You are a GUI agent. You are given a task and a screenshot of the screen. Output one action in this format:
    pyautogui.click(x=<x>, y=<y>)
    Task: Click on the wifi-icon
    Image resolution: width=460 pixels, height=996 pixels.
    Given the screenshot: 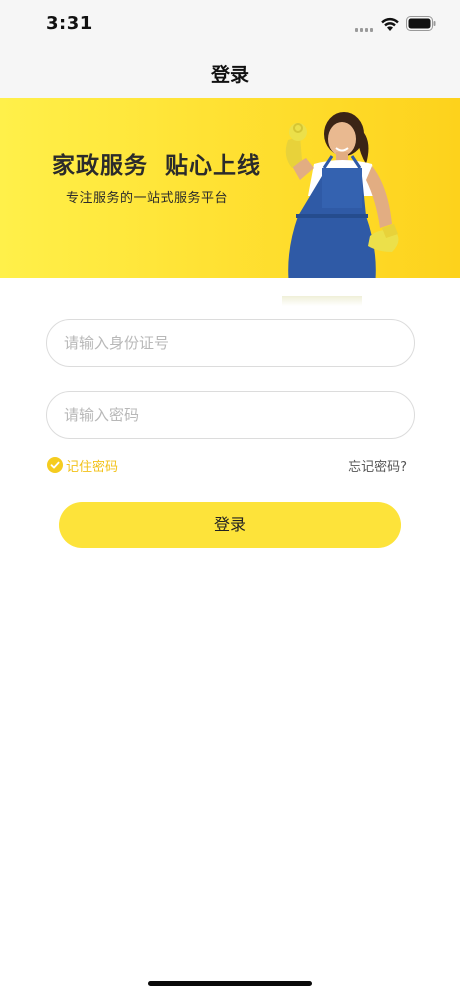 What is the action you would take?
    pyautogui.click(x=390, y=24)
    